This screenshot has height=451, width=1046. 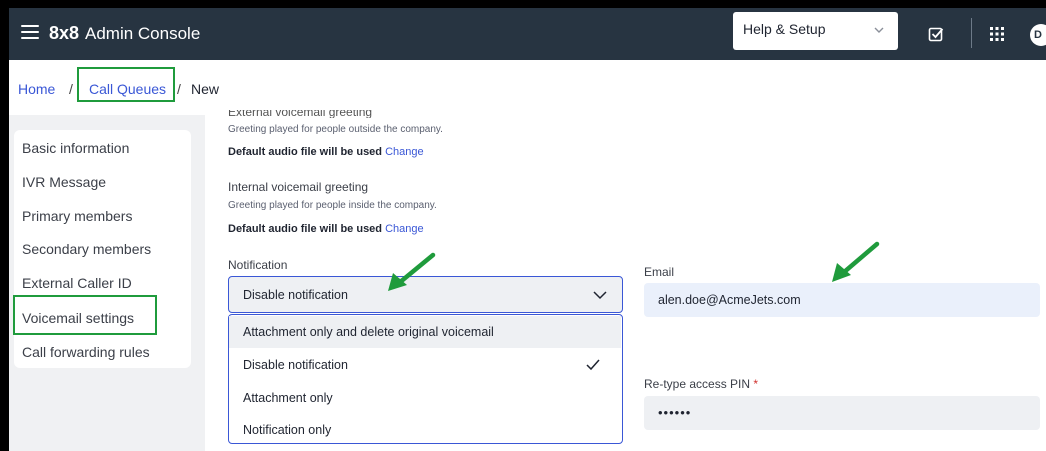 What do you see at coordinates (64, 182) in the screenshot?
I see `nav-item-ivr-message: IVR Message` at bounding box center [64, 182].